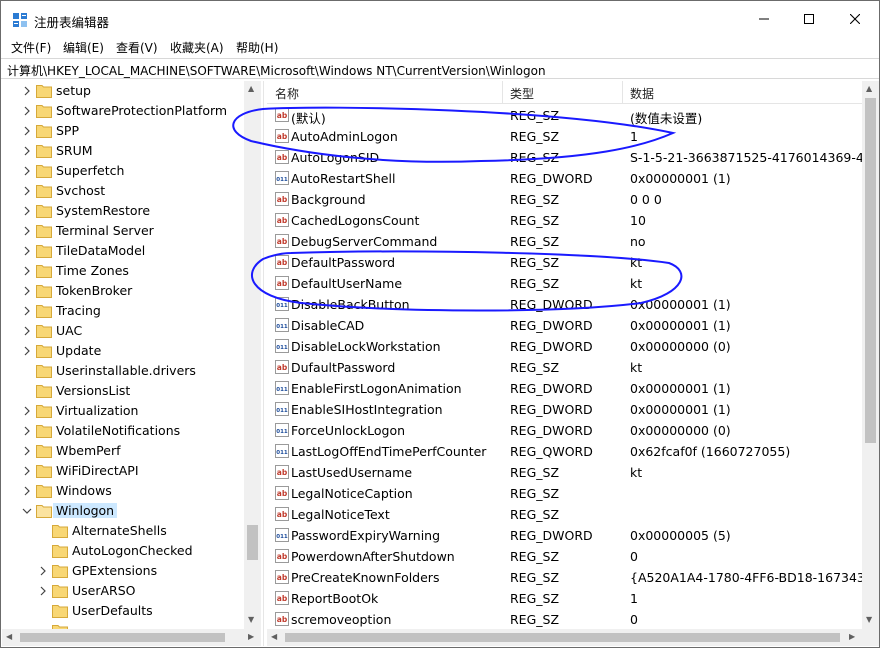  Describe the element at coordinates (132, 291) in the screenshot. I see `tree-item: TokenBroker` at that location.